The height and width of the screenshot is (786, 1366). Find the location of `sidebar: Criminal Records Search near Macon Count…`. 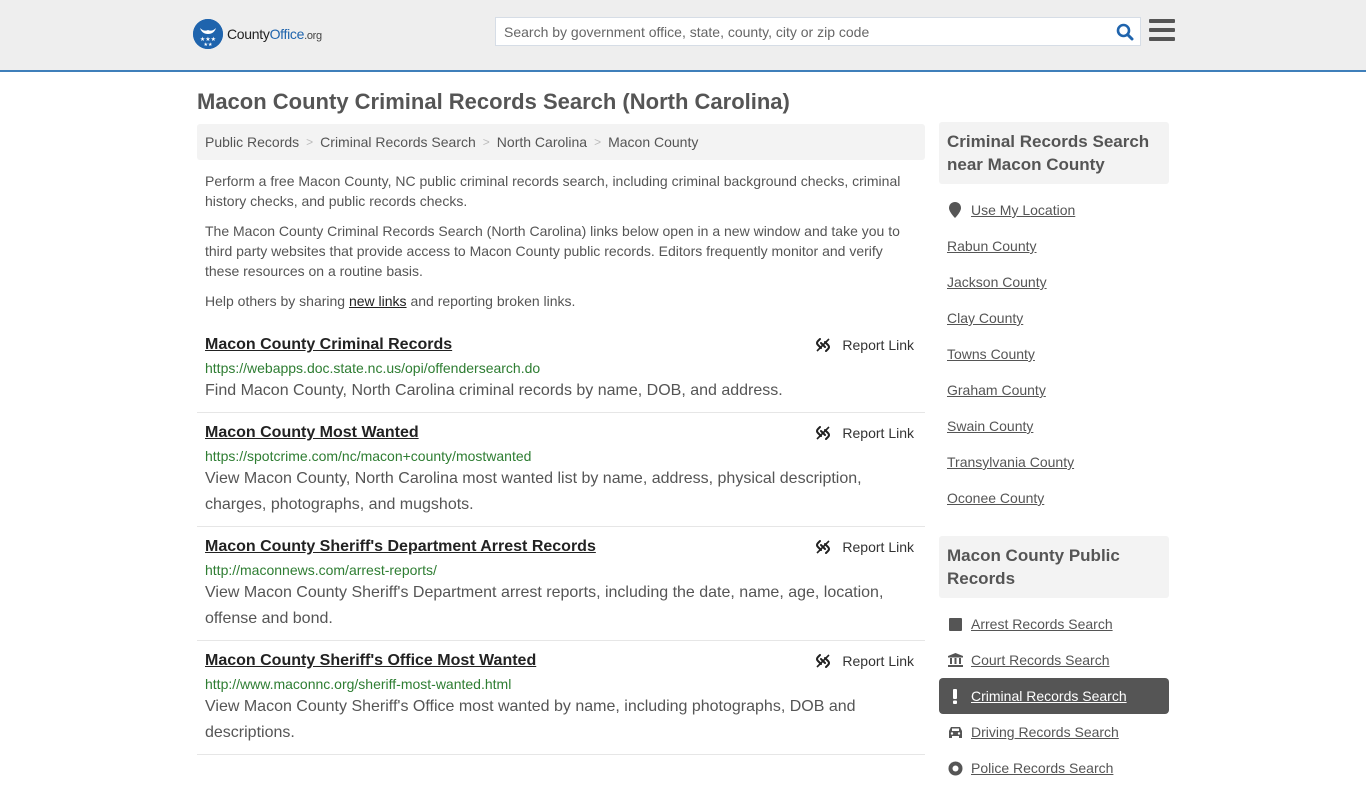

sidebar: Criminal Records Search near Macon Count… is located at coordinates (1054, 454).